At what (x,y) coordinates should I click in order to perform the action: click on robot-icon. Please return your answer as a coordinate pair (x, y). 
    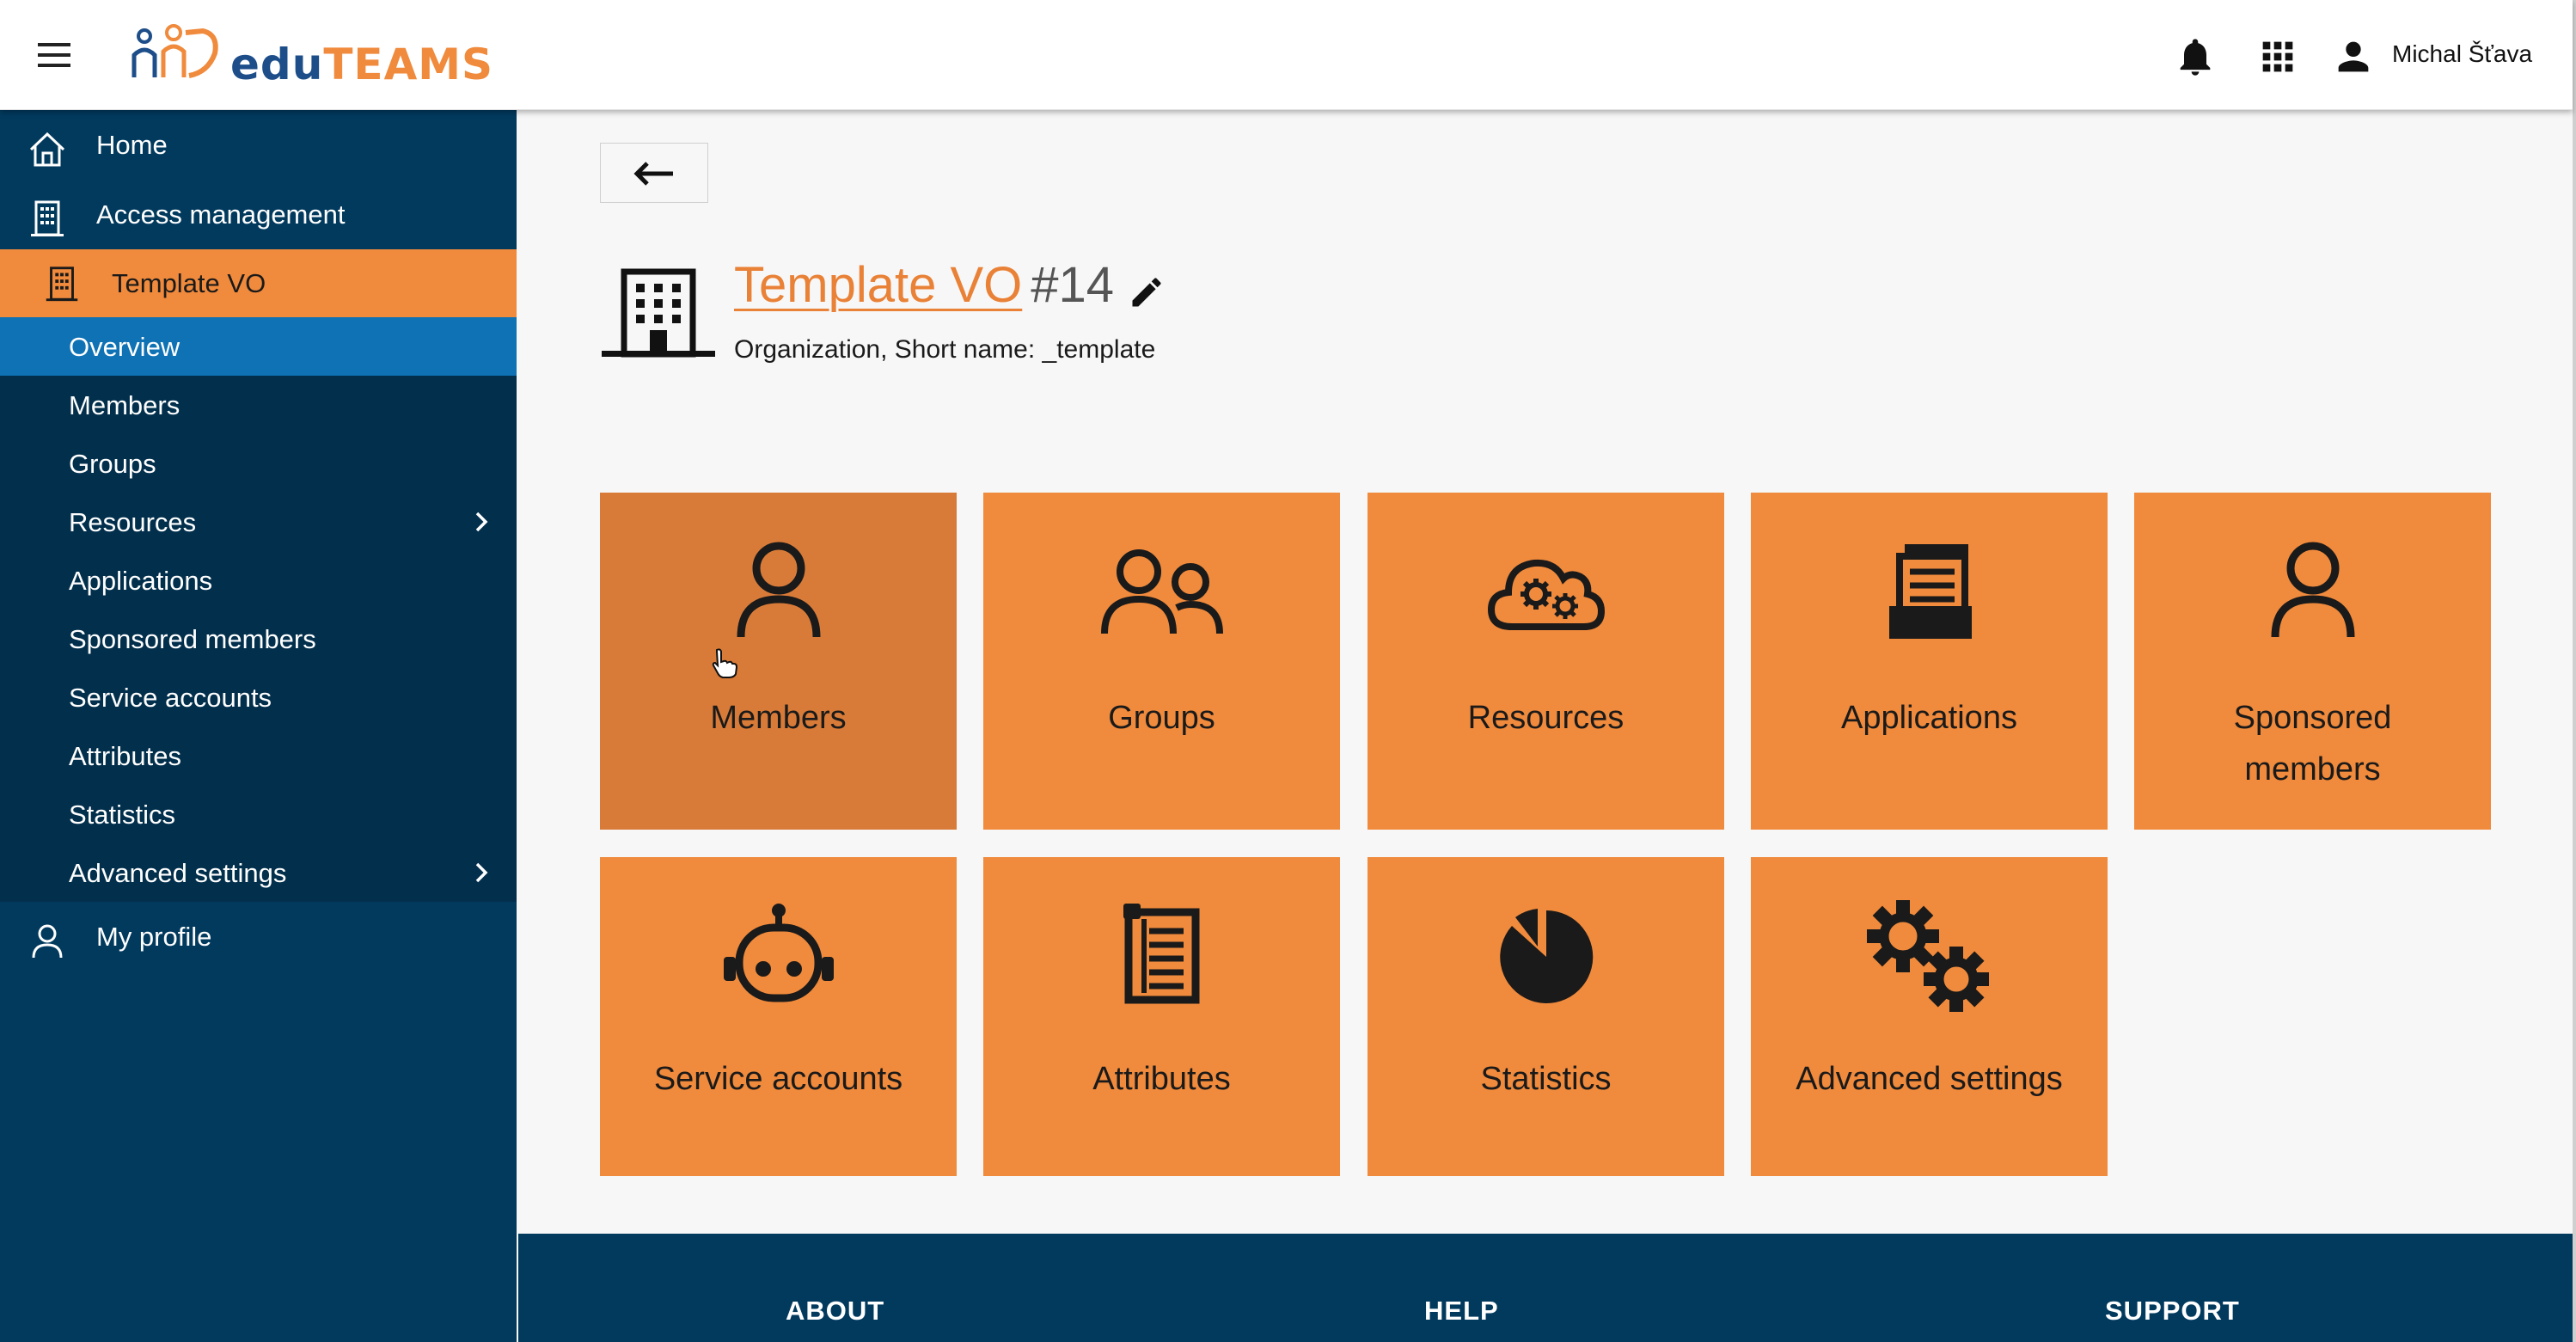
    Looking at the image, I should click on (778, 953).